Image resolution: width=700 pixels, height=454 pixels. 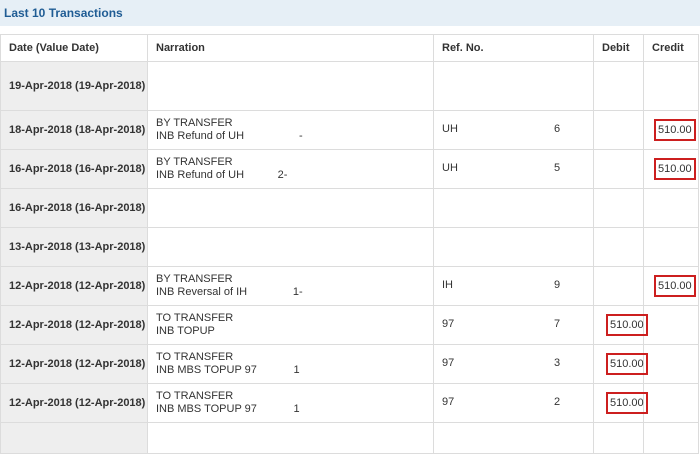 What do you see at coordinates (290, 325) in the screenshot?
I see `row-narration: TO TRANSFER INB TOPUP` at bounding box center [290, 325].